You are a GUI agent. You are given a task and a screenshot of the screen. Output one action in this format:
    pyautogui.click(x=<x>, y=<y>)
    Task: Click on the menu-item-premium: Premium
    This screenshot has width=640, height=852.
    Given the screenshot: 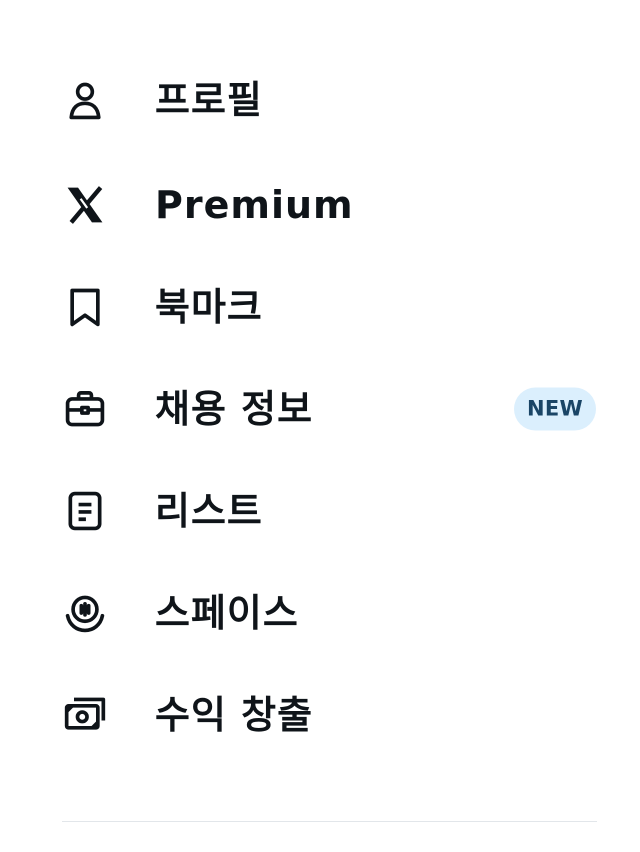 What is the action you would take?
    pyautogui.click(x=320, y=205)
    